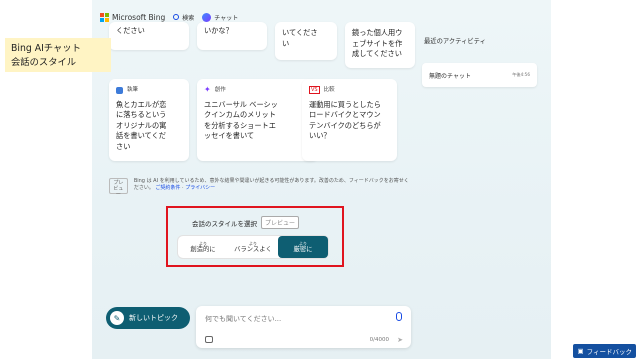 Image resolution: width=639 pixels, height=359 pixels. I want to click on card-text: 成してください, so click(377, 53).